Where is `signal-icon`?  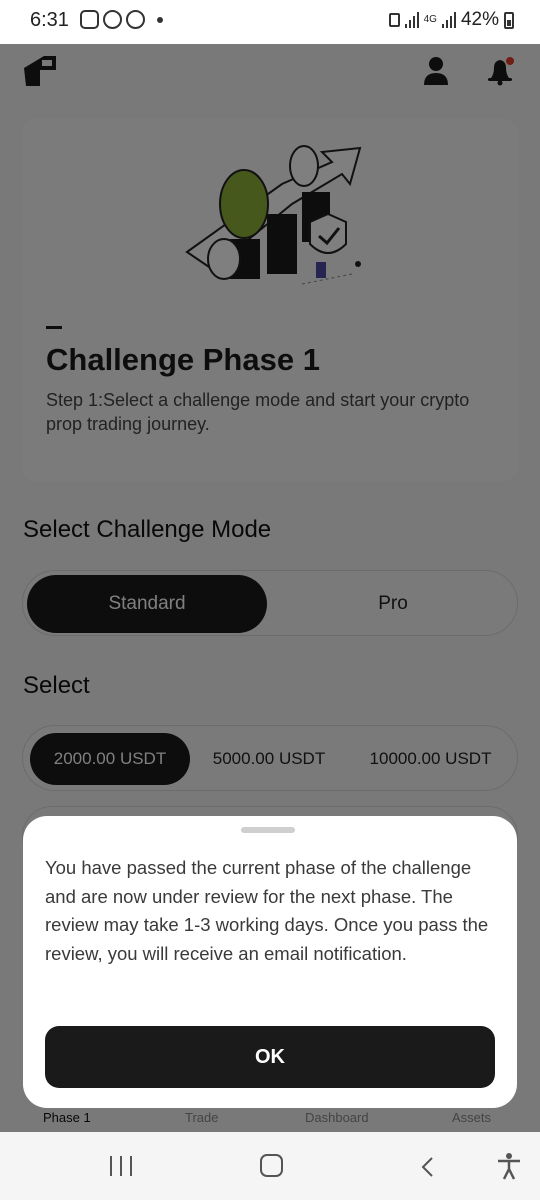 signal-icon is located at coordinates (411, 20).